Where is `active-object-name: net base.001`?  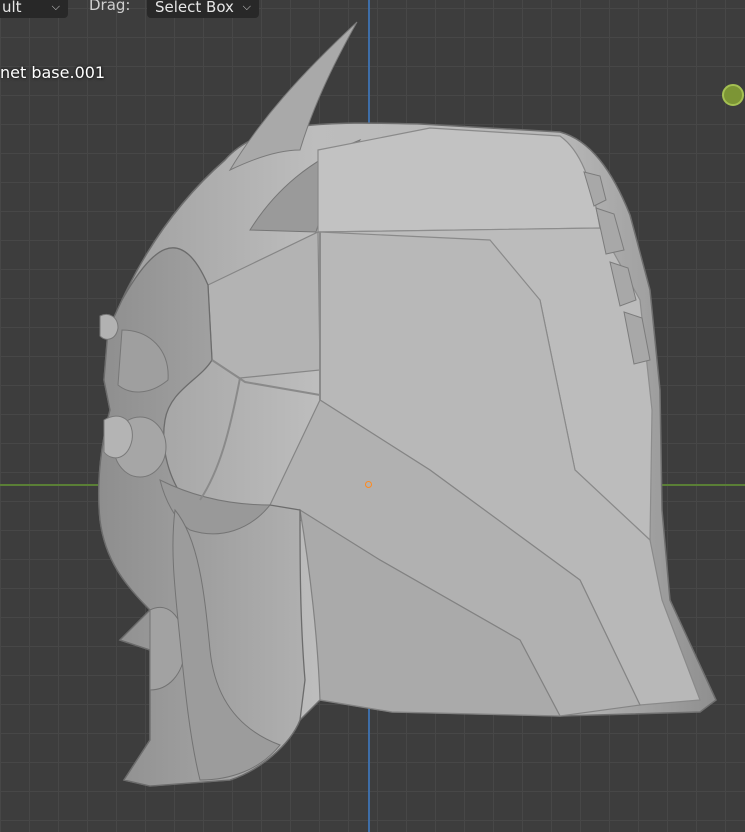 active-object-name: net base.001 is located at coordinates (53, 72).